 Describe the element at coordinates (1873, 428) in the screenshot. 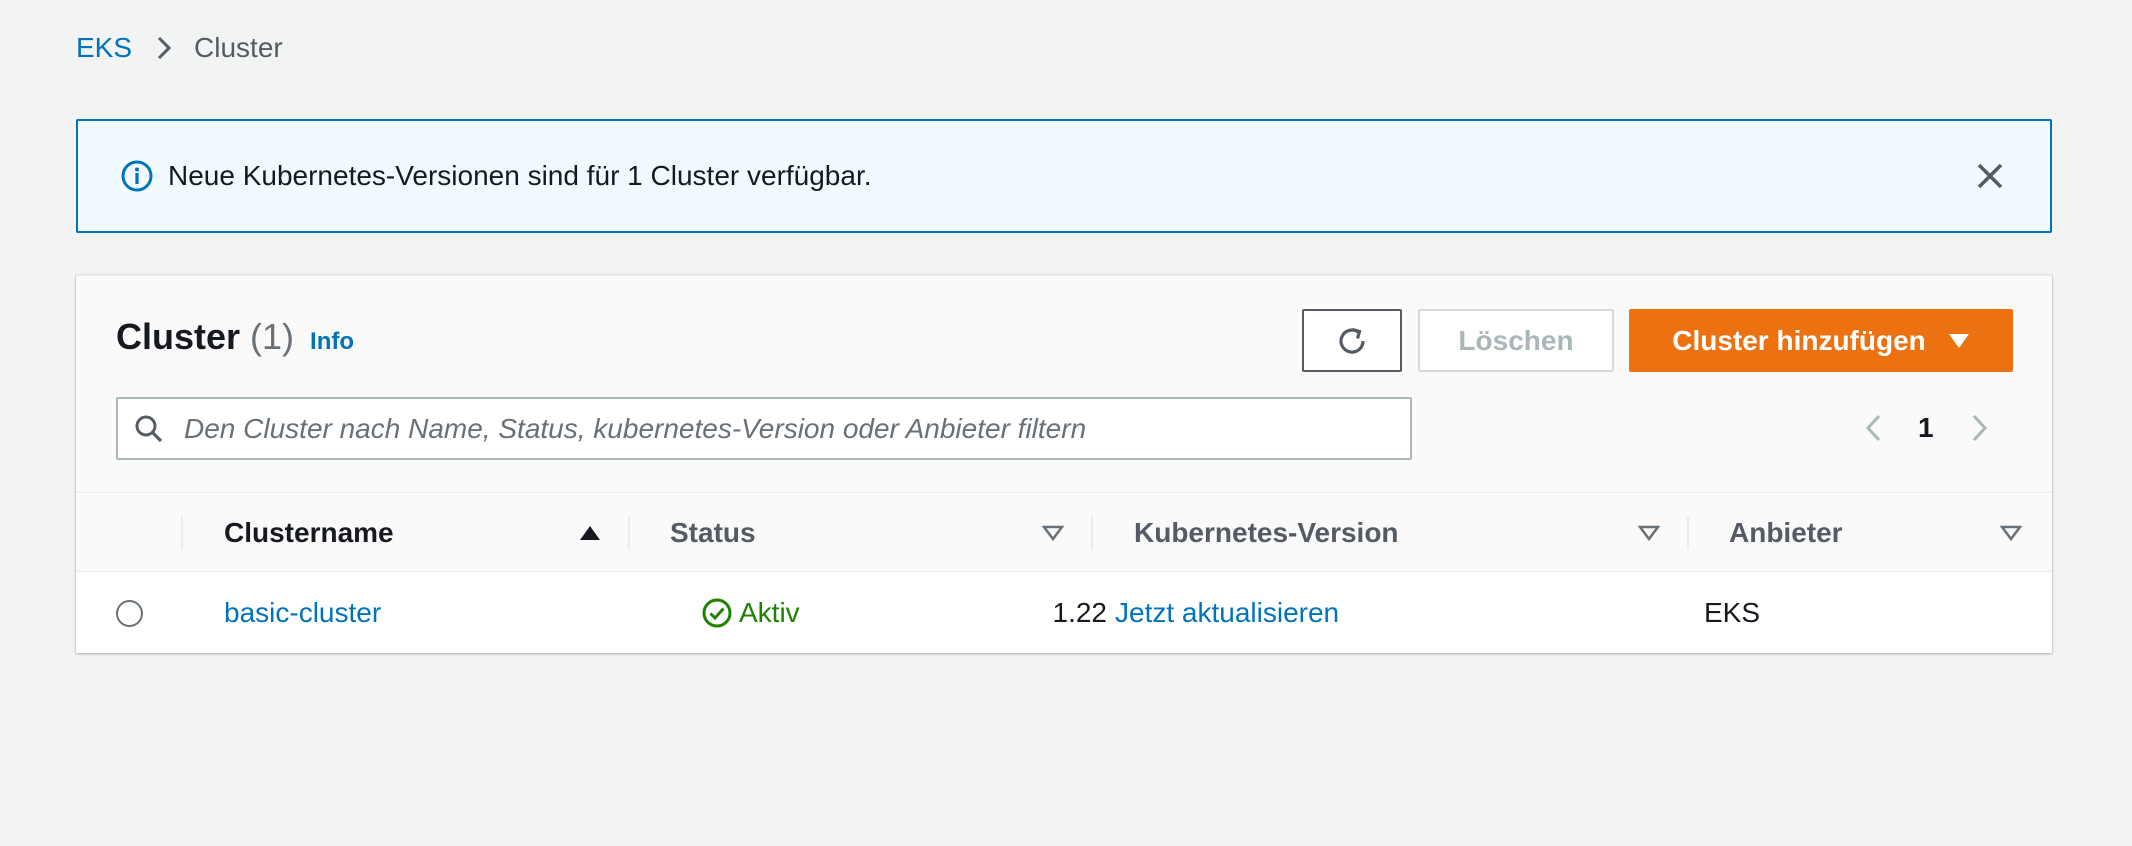

I see `chevron-left-icon` at that location.